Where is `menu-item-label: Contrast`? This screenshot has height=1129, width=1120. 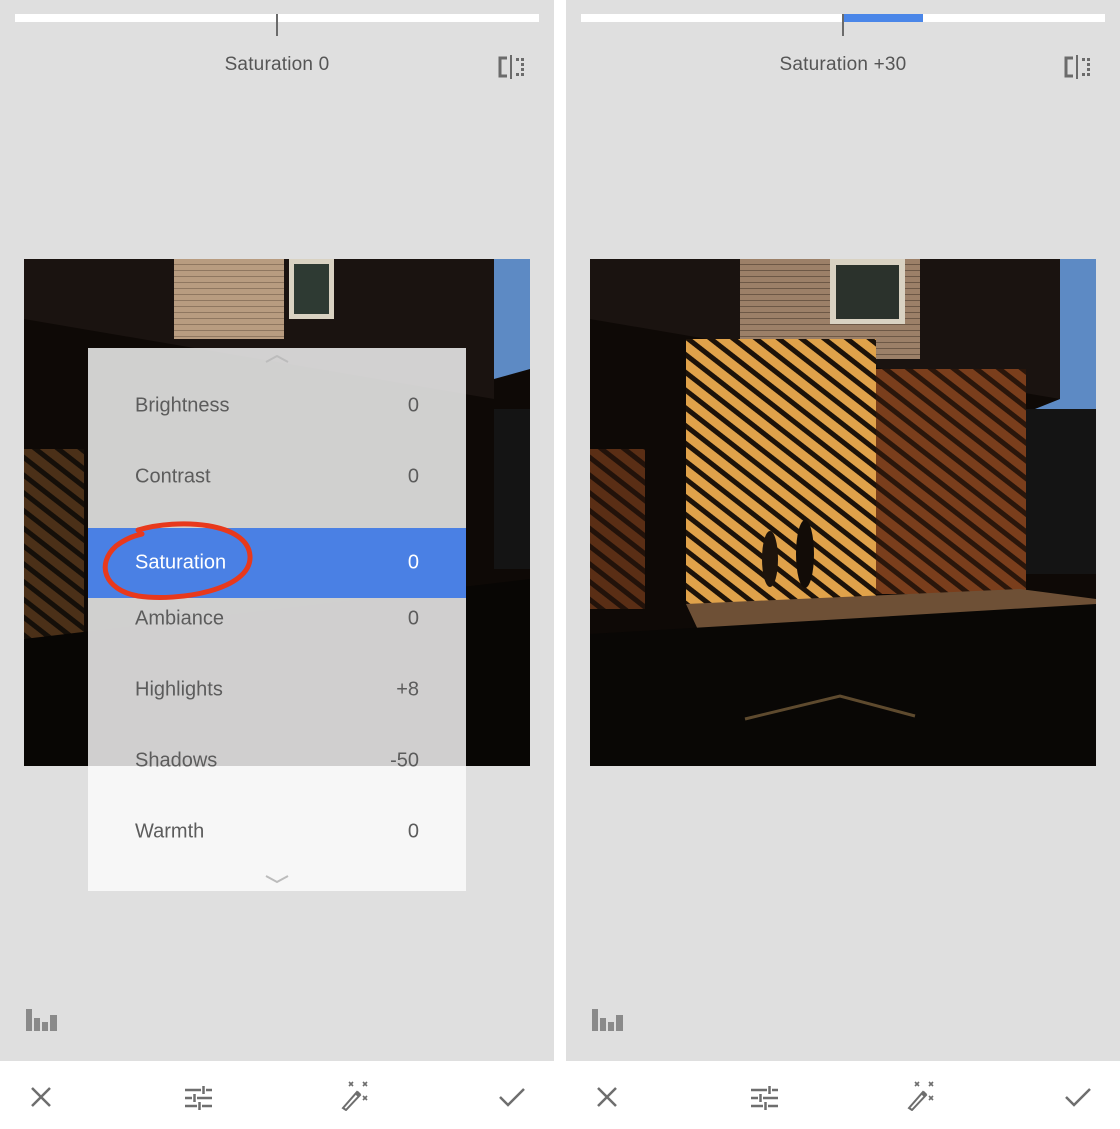
menu-item-label: Contrast is located at coordinates (173, 476).